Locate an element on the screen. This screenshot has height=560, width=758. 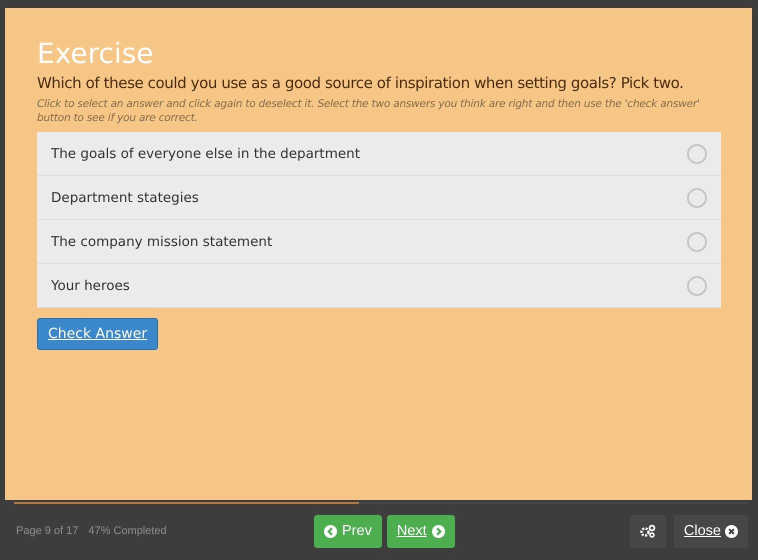
answer-option: The goals of everyone else in the department is located at coordinates (379, 154).